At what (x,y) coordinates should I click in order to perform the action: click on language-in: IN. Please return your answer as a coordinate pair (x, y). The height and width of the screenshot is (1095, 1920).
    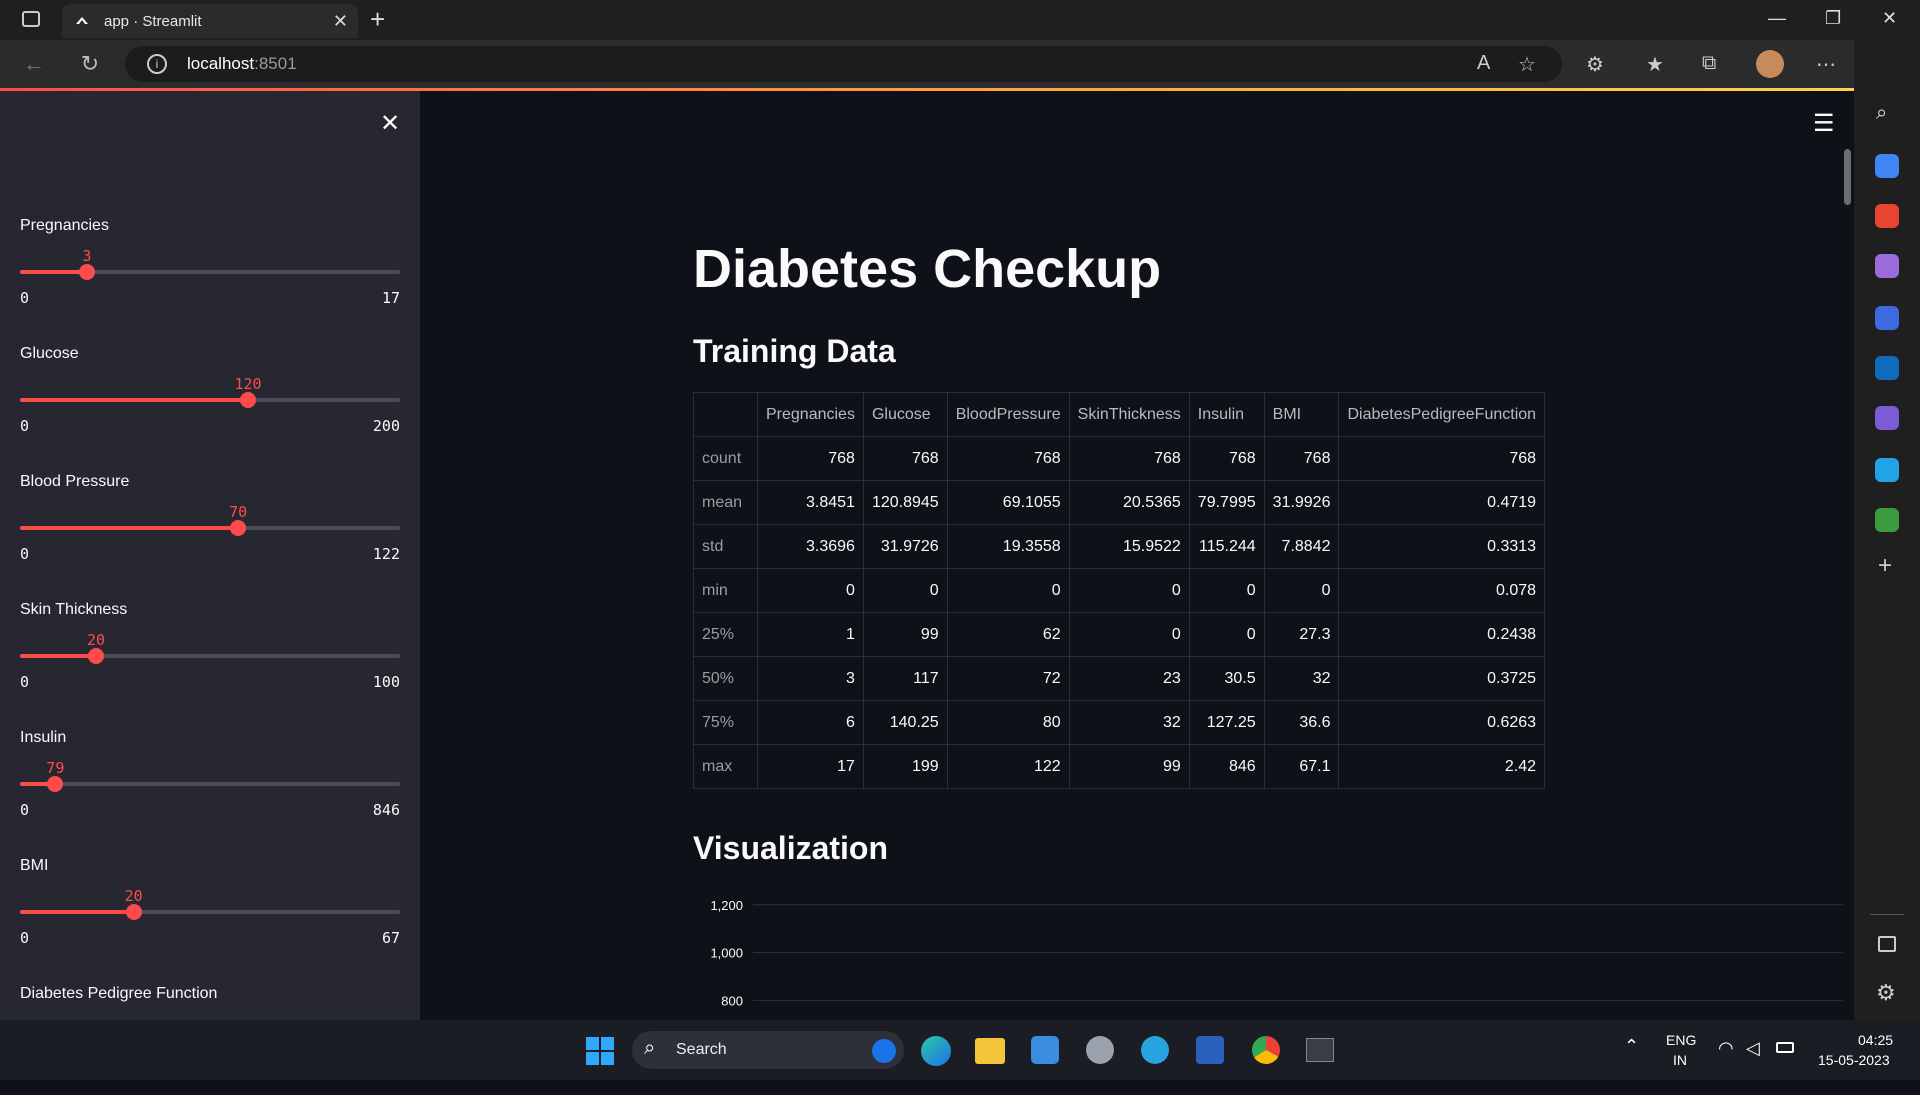
    Looking at the image, I should click on (1680, 1060).